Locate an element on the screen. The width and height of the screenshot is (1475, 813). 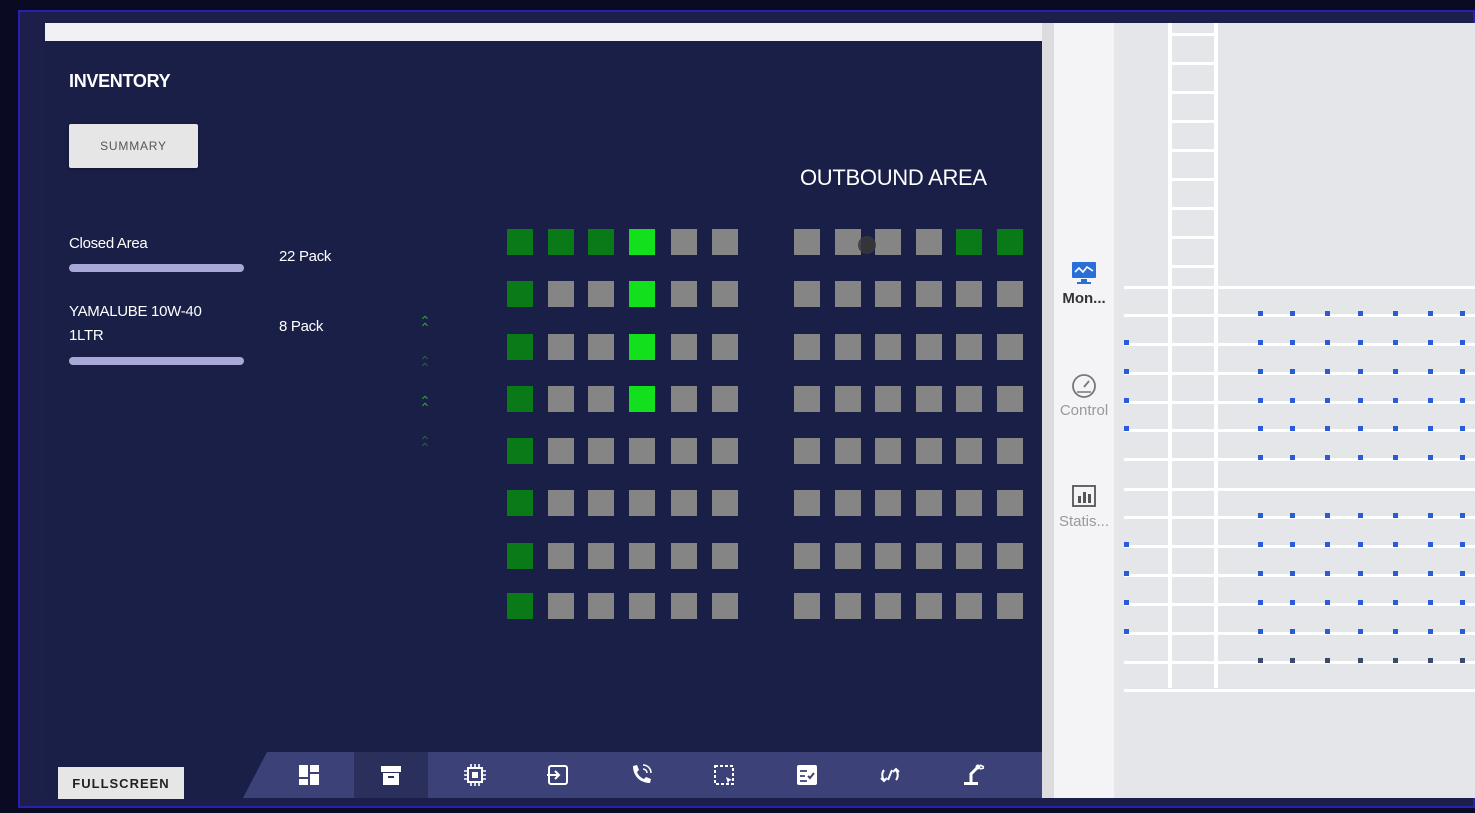
nav-button-checklist is located at coordinates (807, 775).